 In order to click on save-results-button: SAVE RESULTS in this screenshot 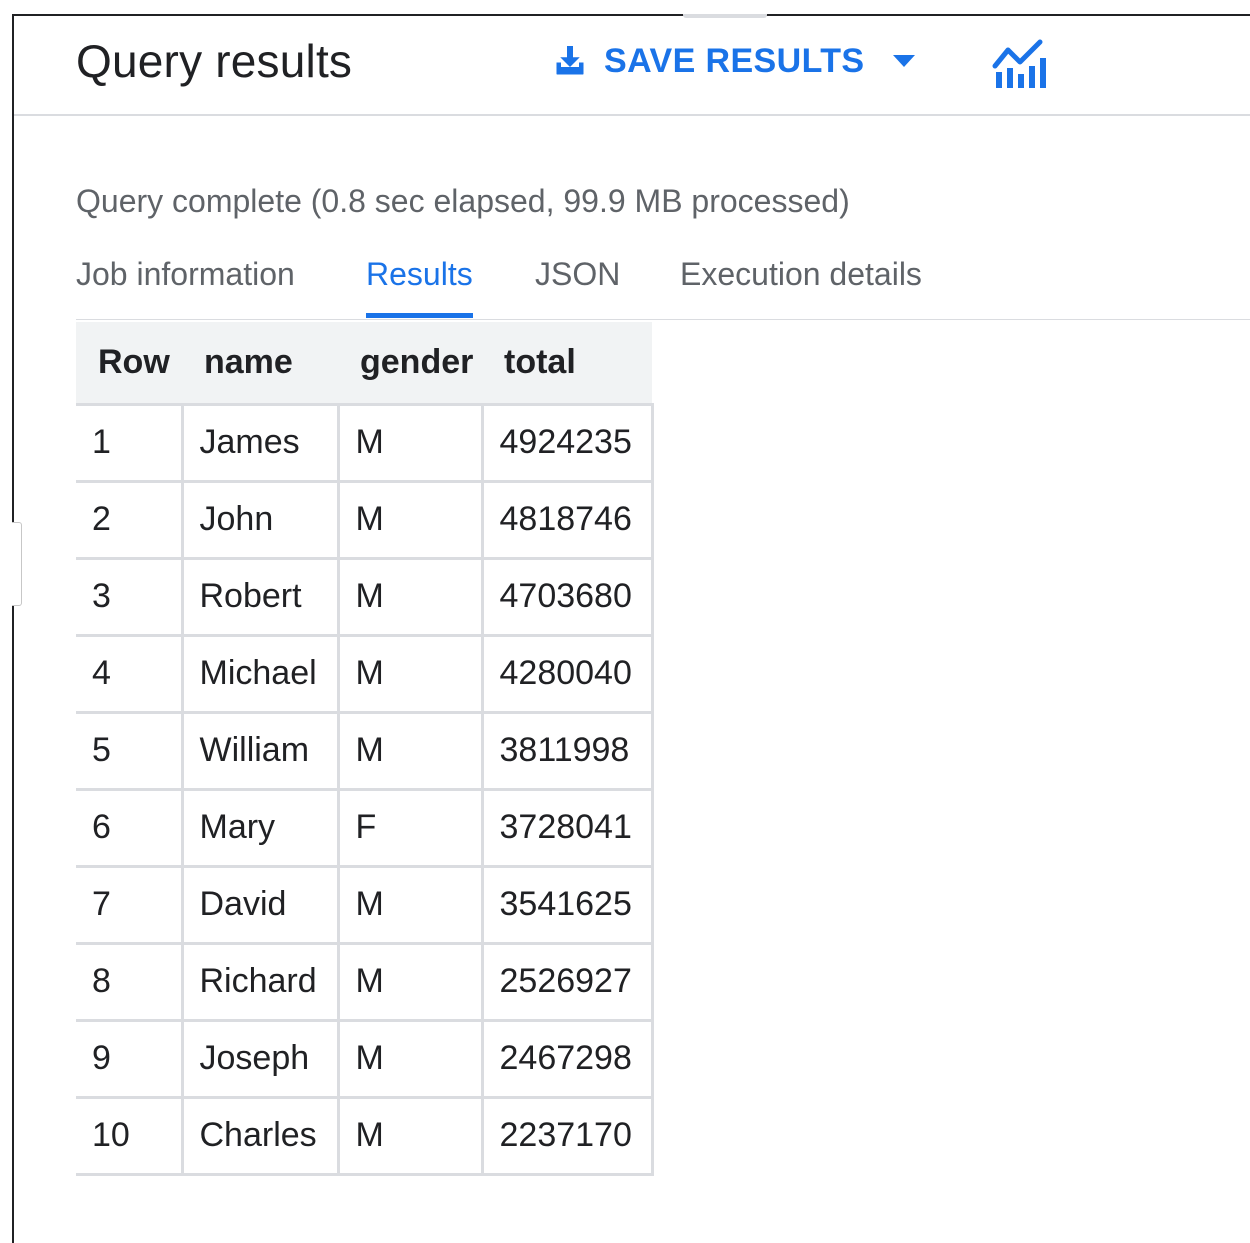, I will do `click(734, 61)`.